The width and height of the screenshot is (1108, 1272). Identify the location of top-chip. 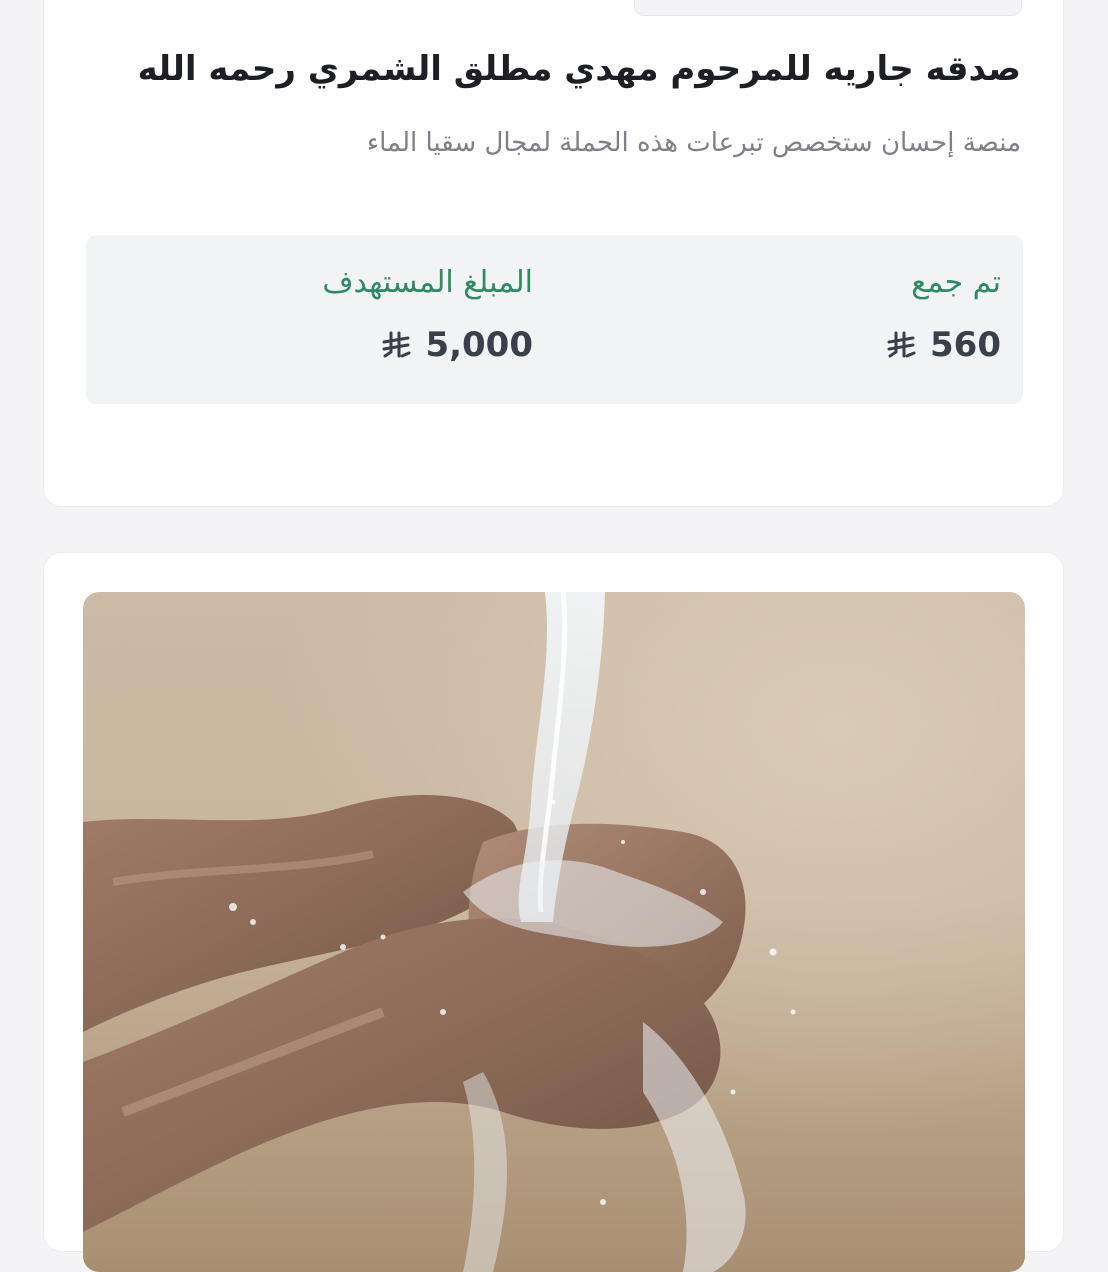
(828, 8).